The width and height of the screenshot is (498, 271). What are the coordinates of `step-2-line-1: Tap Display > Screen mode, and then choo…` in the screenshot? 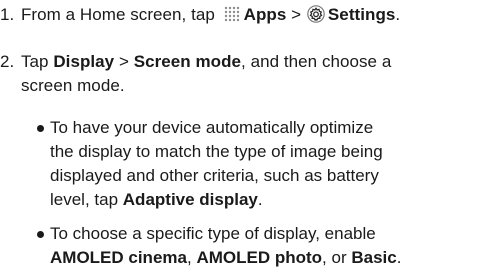 It's located at (206, 62).